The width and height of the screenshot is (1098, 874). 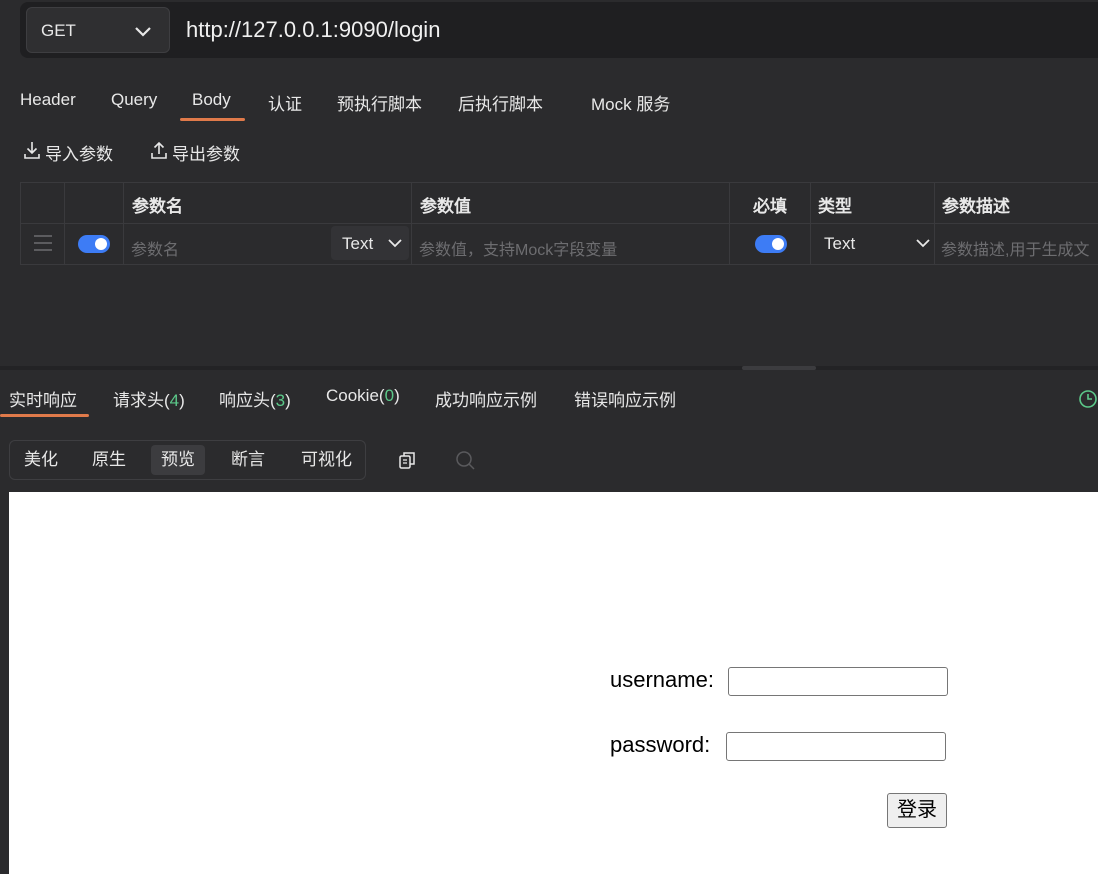 What do you see at coordinates (48, 100) in the screenshot?
I see `tab-header: Header` at bounding box center [48, 100].